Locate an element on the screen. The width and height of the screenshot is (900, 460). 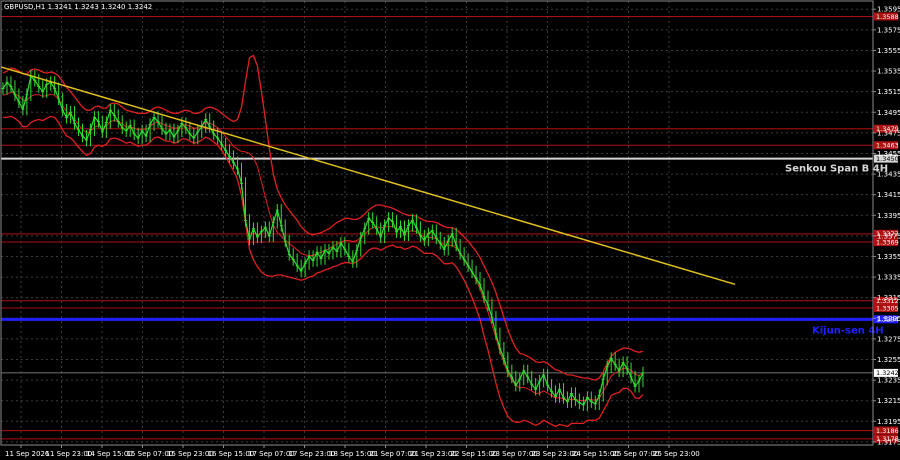
y-tick-label: 1.3195 is located at coordinates (888, 422).